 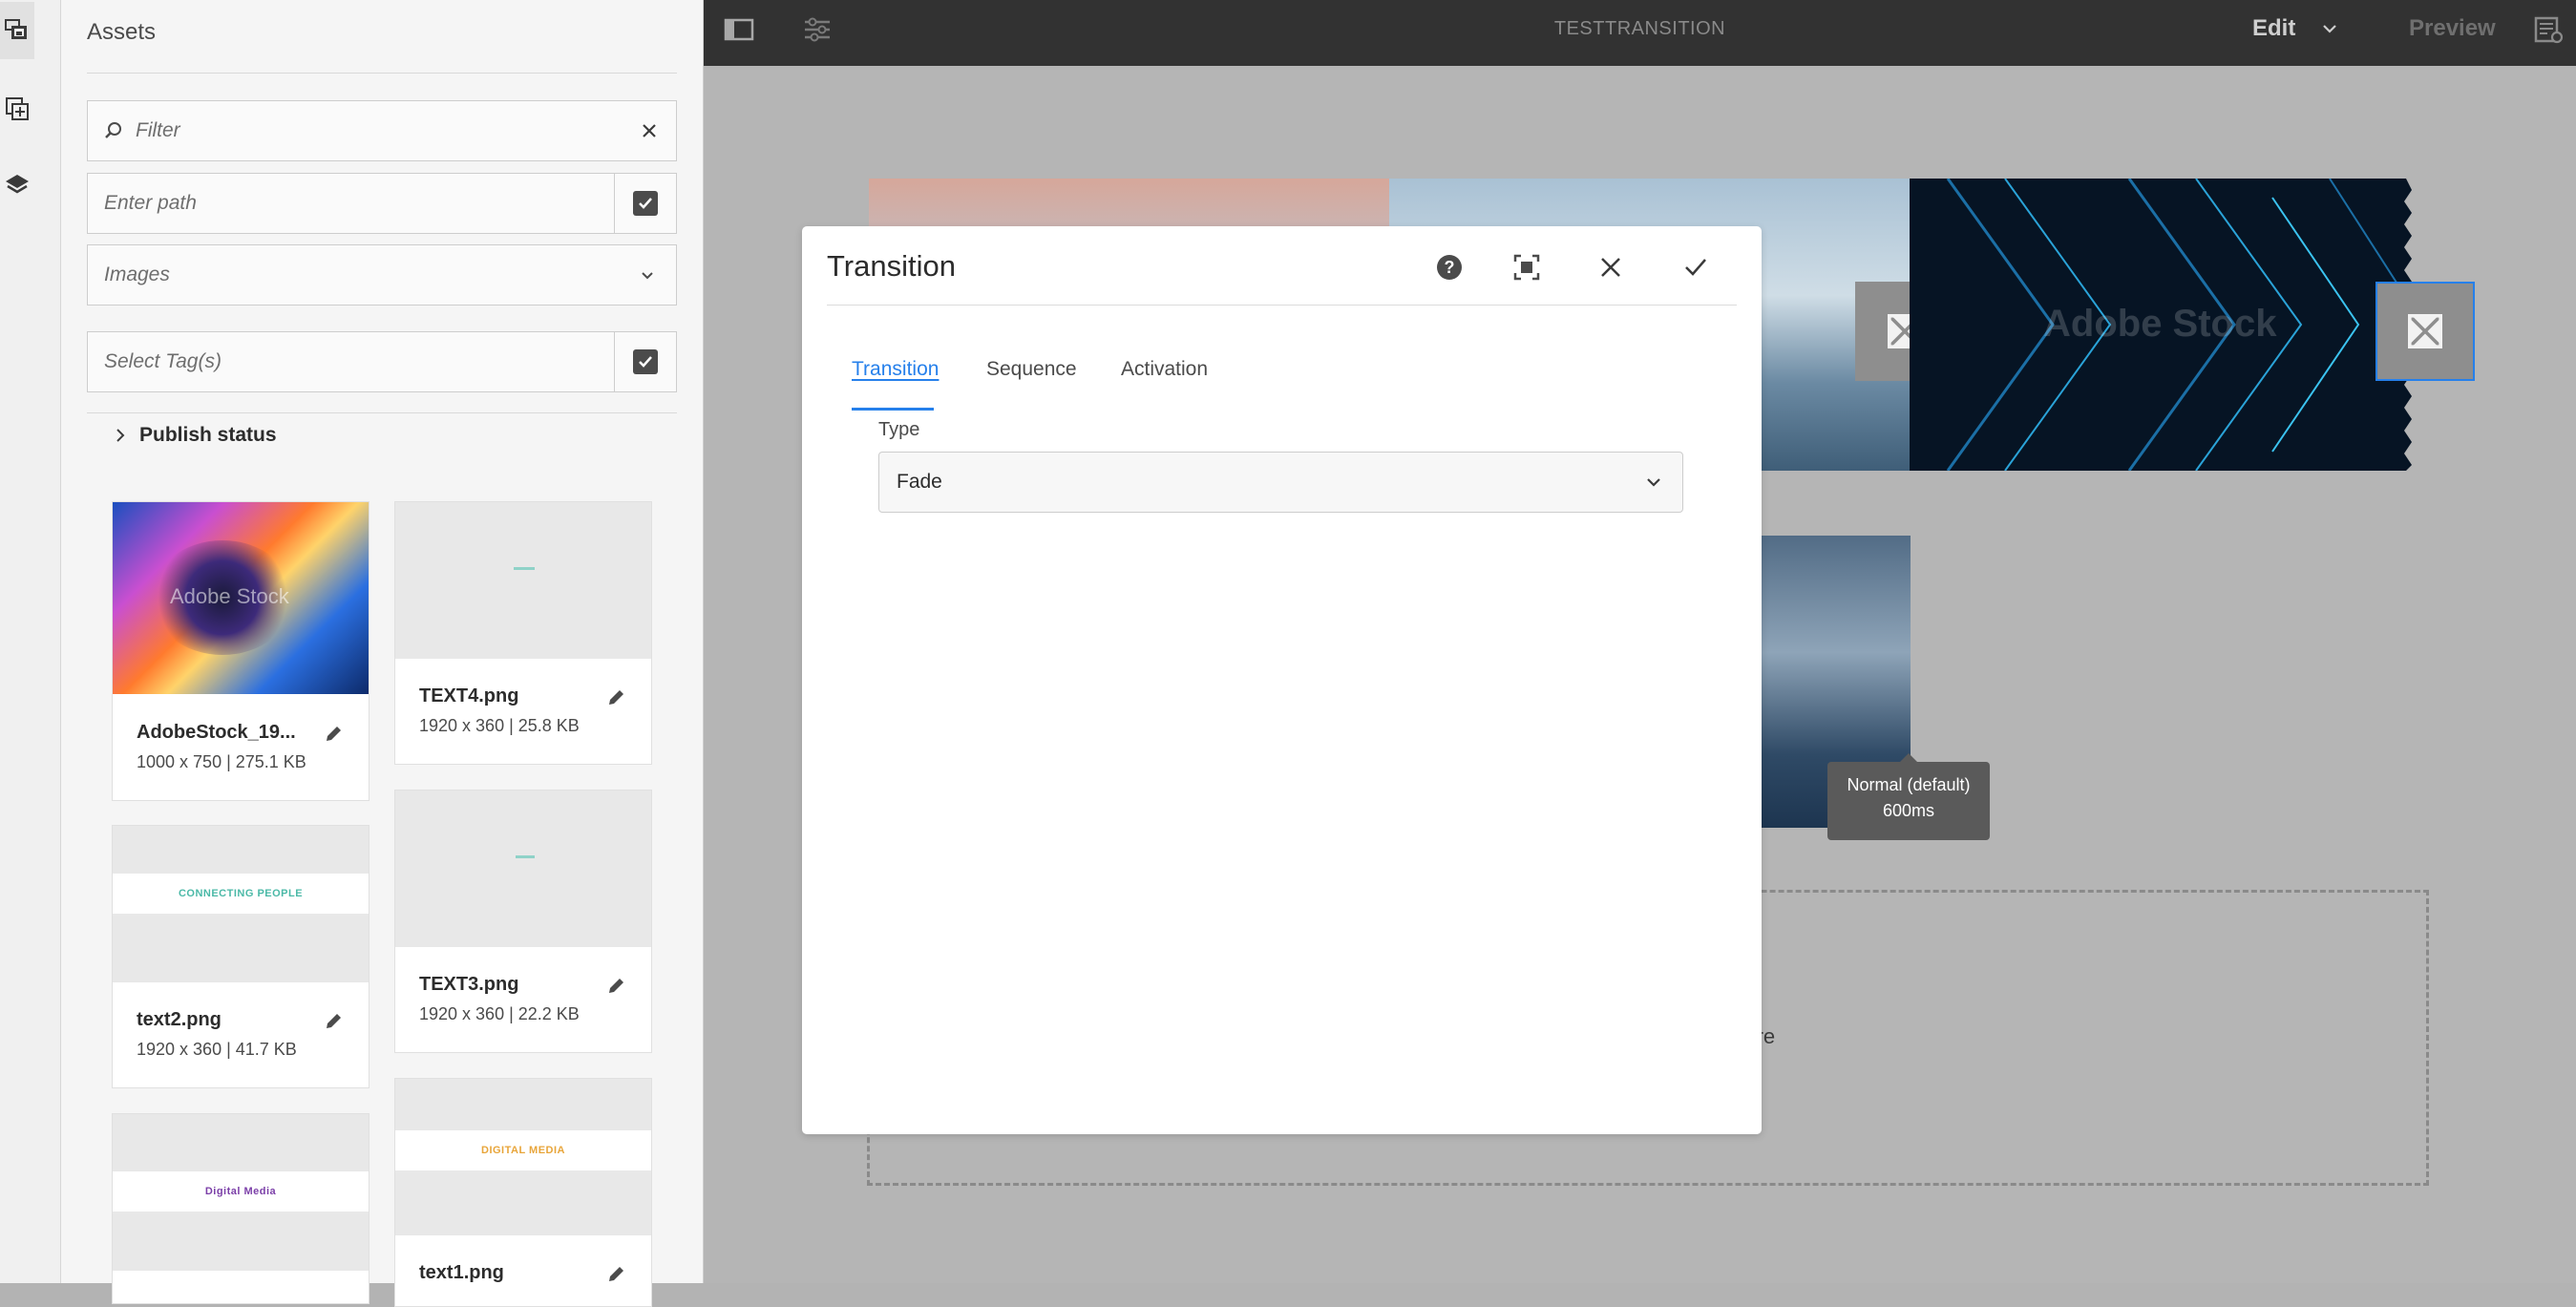 I want to click on asset-name: text2.png, so click(x=179, y=1019).